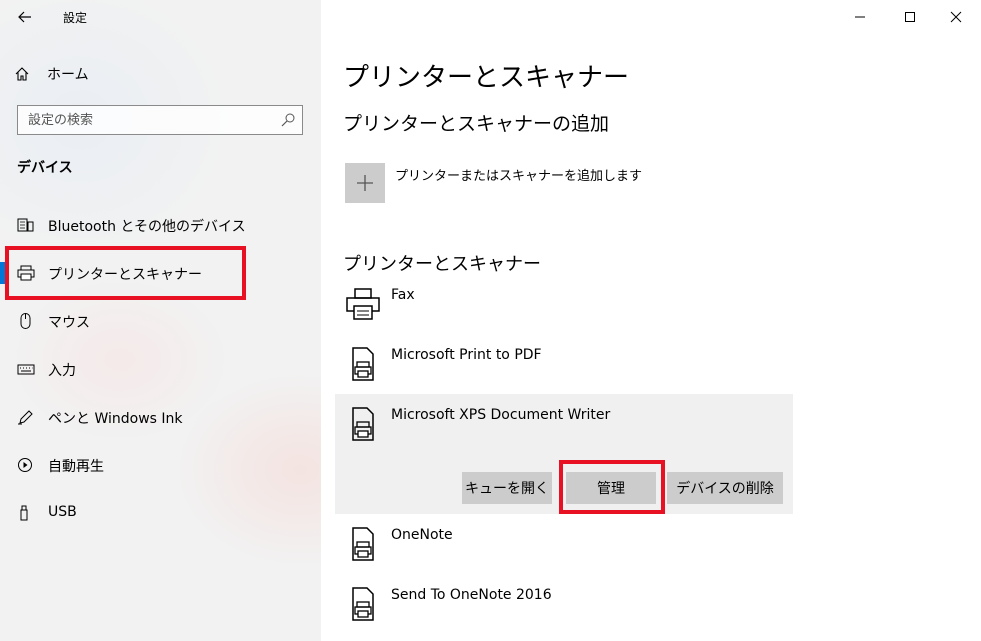 The image size is (981, 641). Describe the element at coordinates (466, 355) in the screenshot. I see `printer-name: Microsoft Print to PDF` at that location.